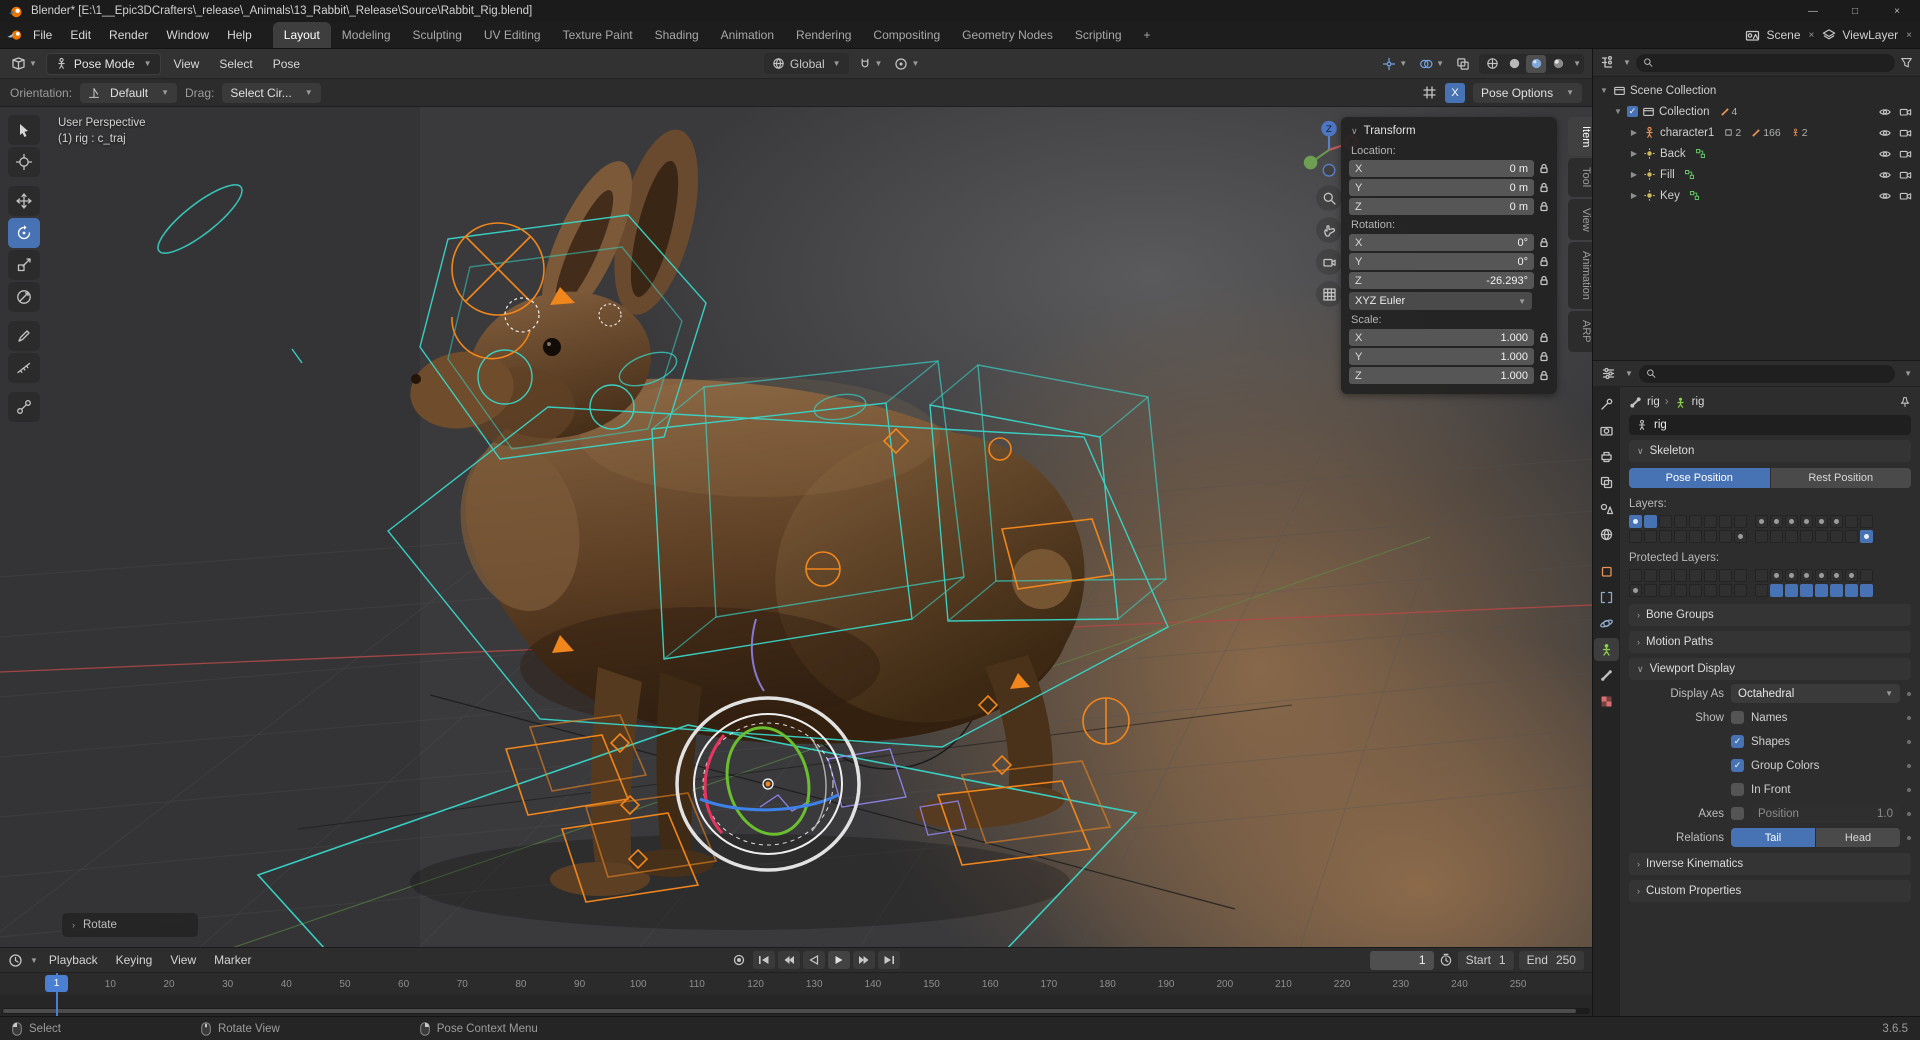 This screenshot has width=1920, height=1040. Describe the element at coordinates (183, 960) in the screenshot. I see `timeline-view-menu: View` at that location.